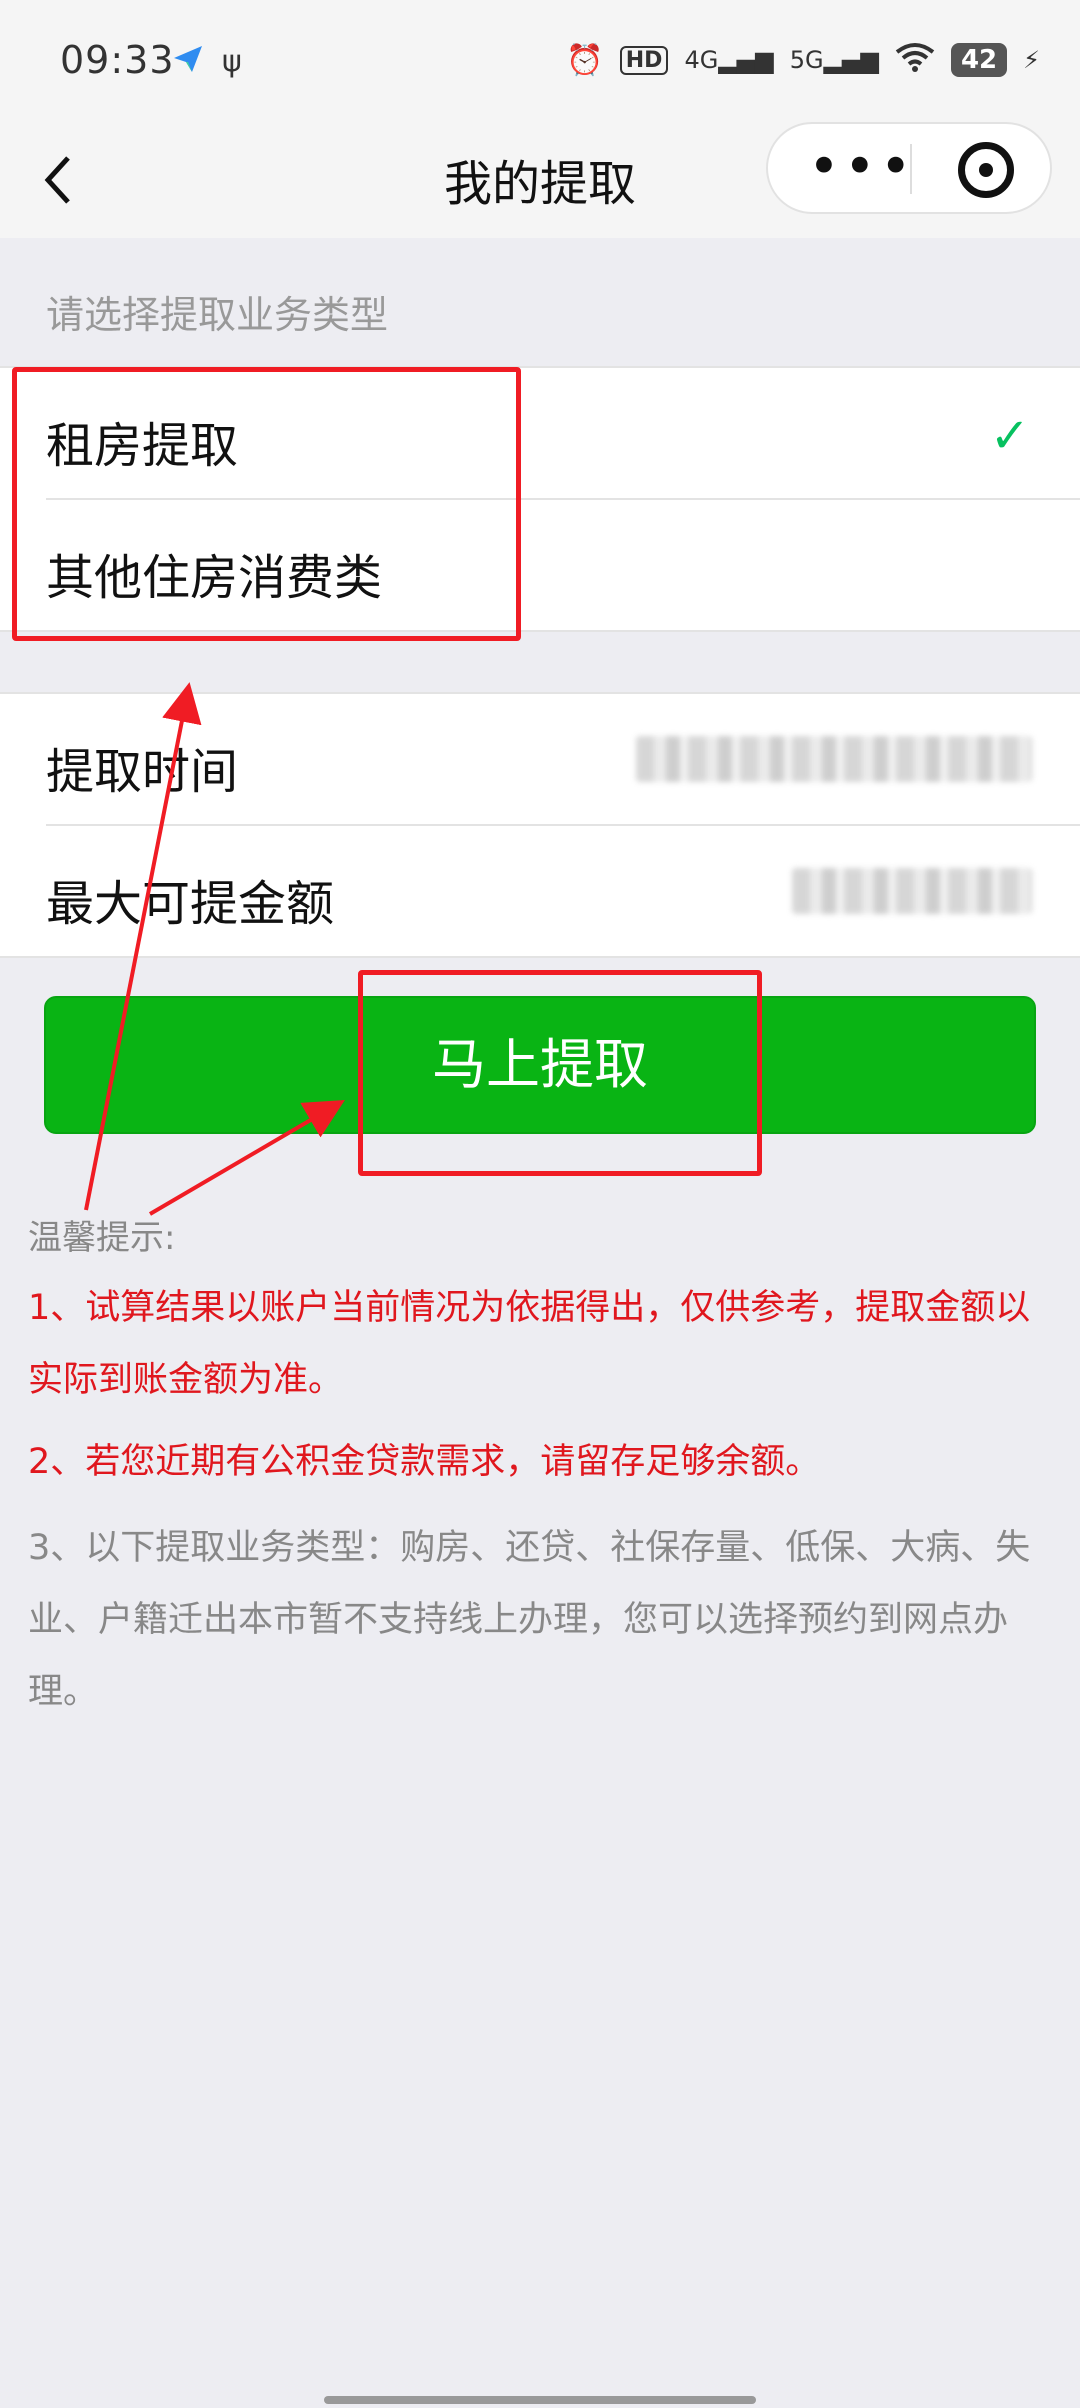  What do you see at coordinates (214, 949) in the screenshot?
I see `annotation-arrows` at bounding box center [214, 949].